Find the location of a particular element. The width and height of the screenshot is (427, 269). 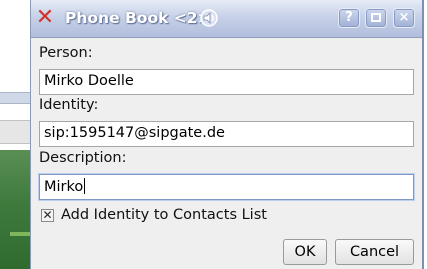

add-to-contacts-checkbox: ✕ is located at coordinates (47, 215).